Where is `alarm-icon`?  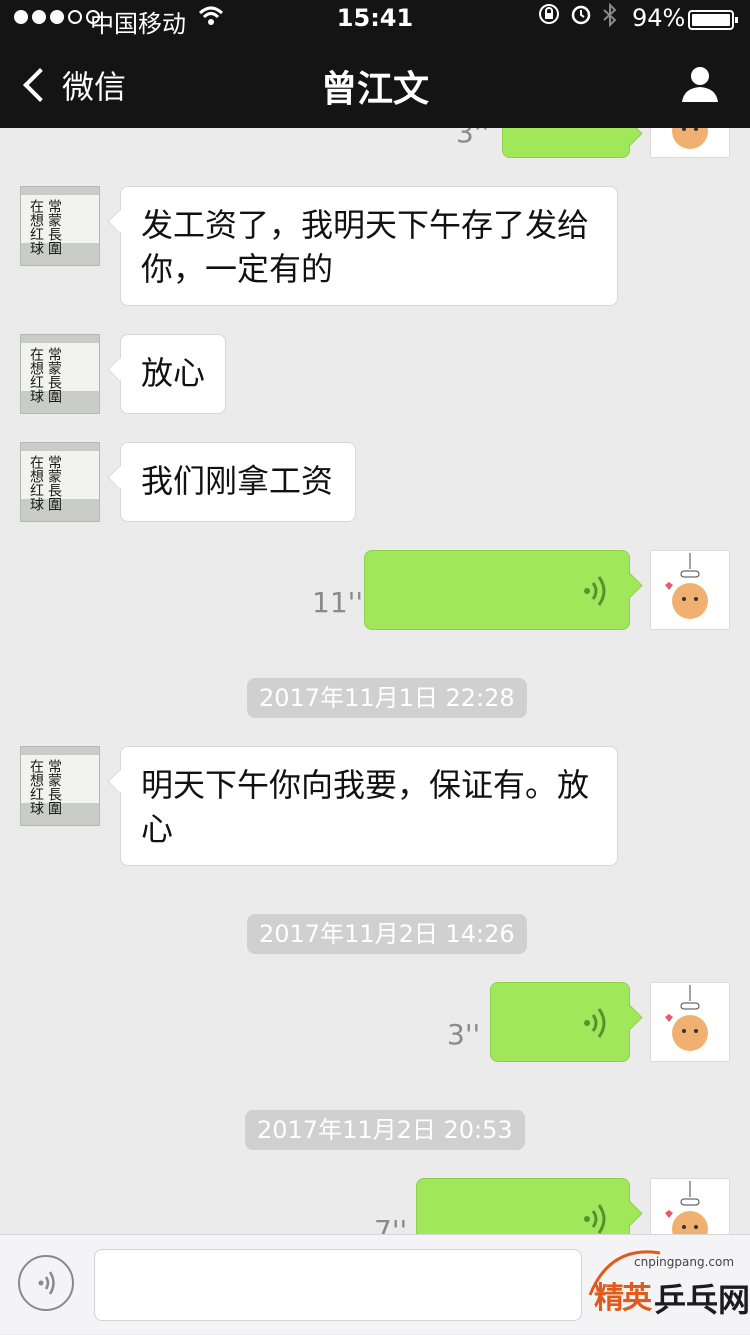 alarm-icon is located at coordinates (581, 18).